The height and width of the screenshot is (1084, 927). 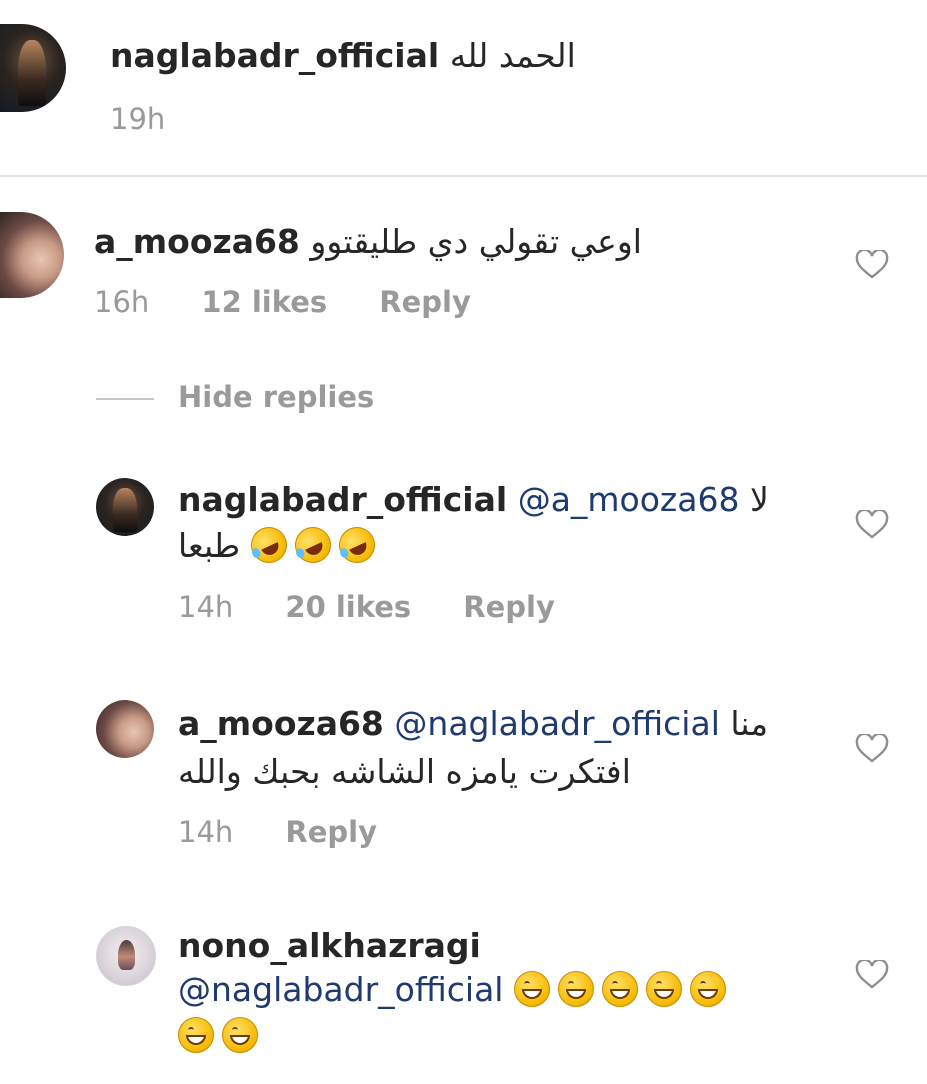 What do you see at coordinates (342, 499) in the screenshot?
I see `reply-username: naglabadr_official` at bounding box center [342, 499].